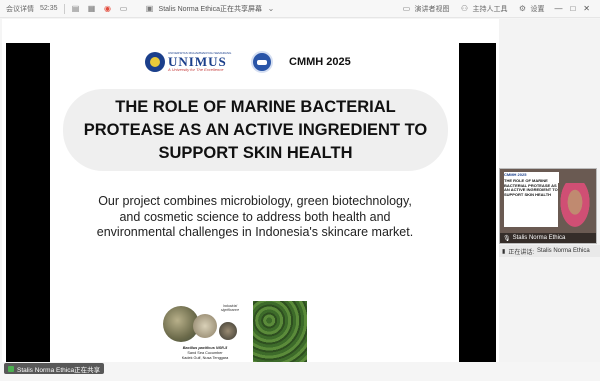 The image size is (600, 381). I want to click on speaker-view-label: 演讲者视图, so click(432, 9).